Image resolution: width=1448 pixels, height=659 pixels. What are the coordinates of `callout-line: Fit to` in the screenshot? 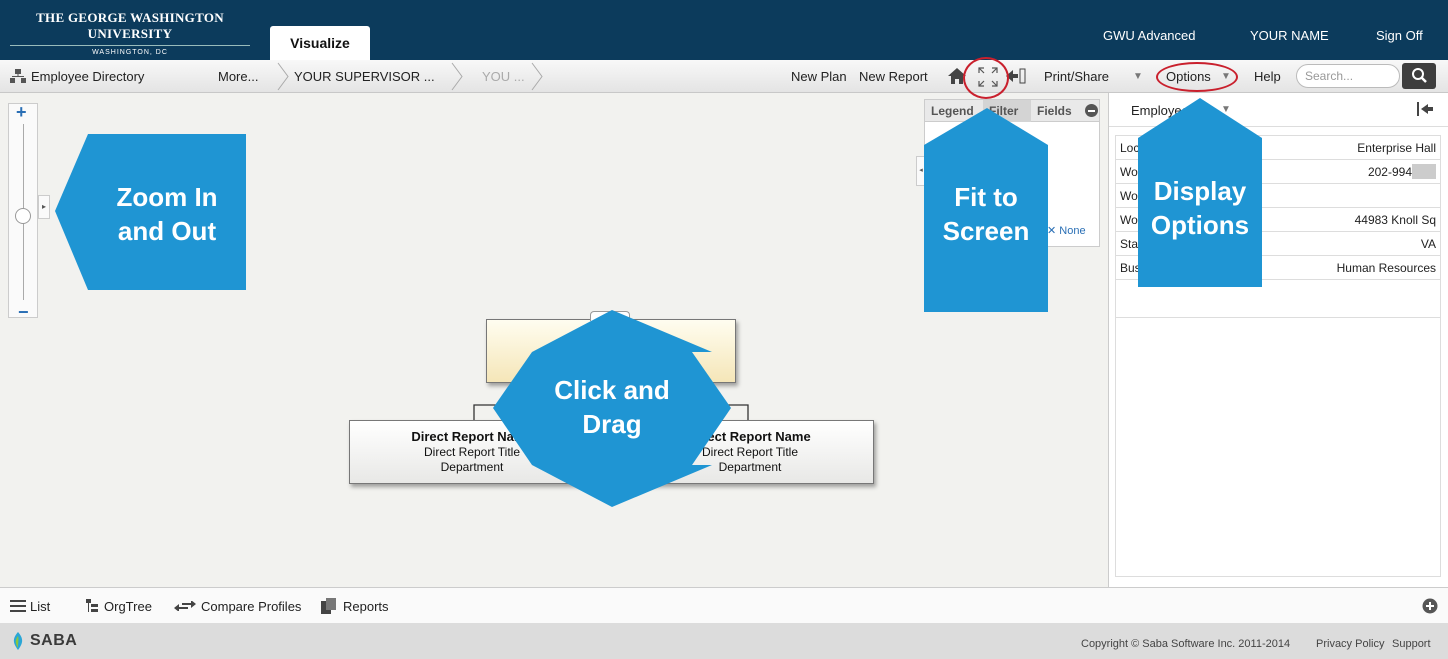 It's located at (986, 197).